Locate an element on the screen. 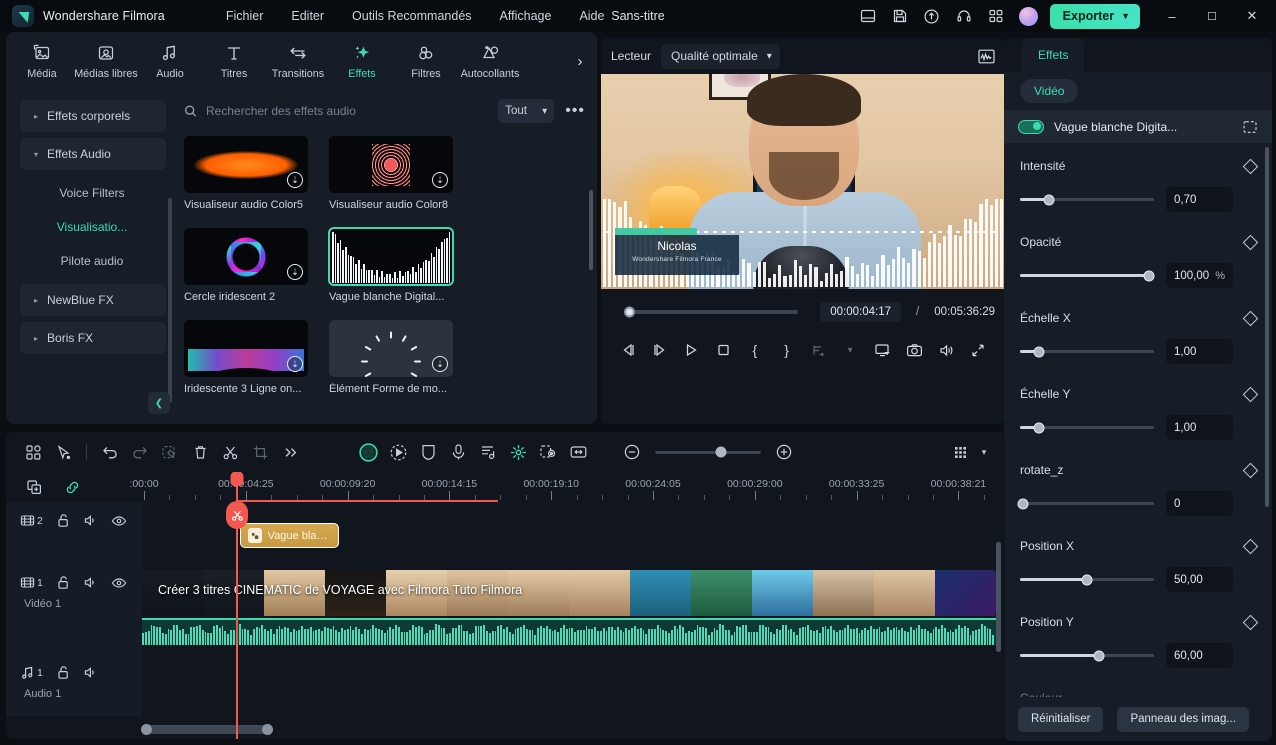  timeline-view-dropdown-icon: ▾ is located at coordinates (984, 452).